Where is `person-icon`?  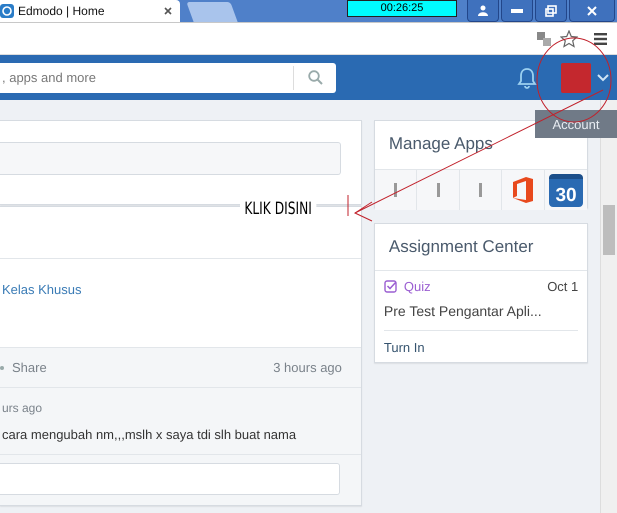
person-icon is located at coordinates (483, 10).